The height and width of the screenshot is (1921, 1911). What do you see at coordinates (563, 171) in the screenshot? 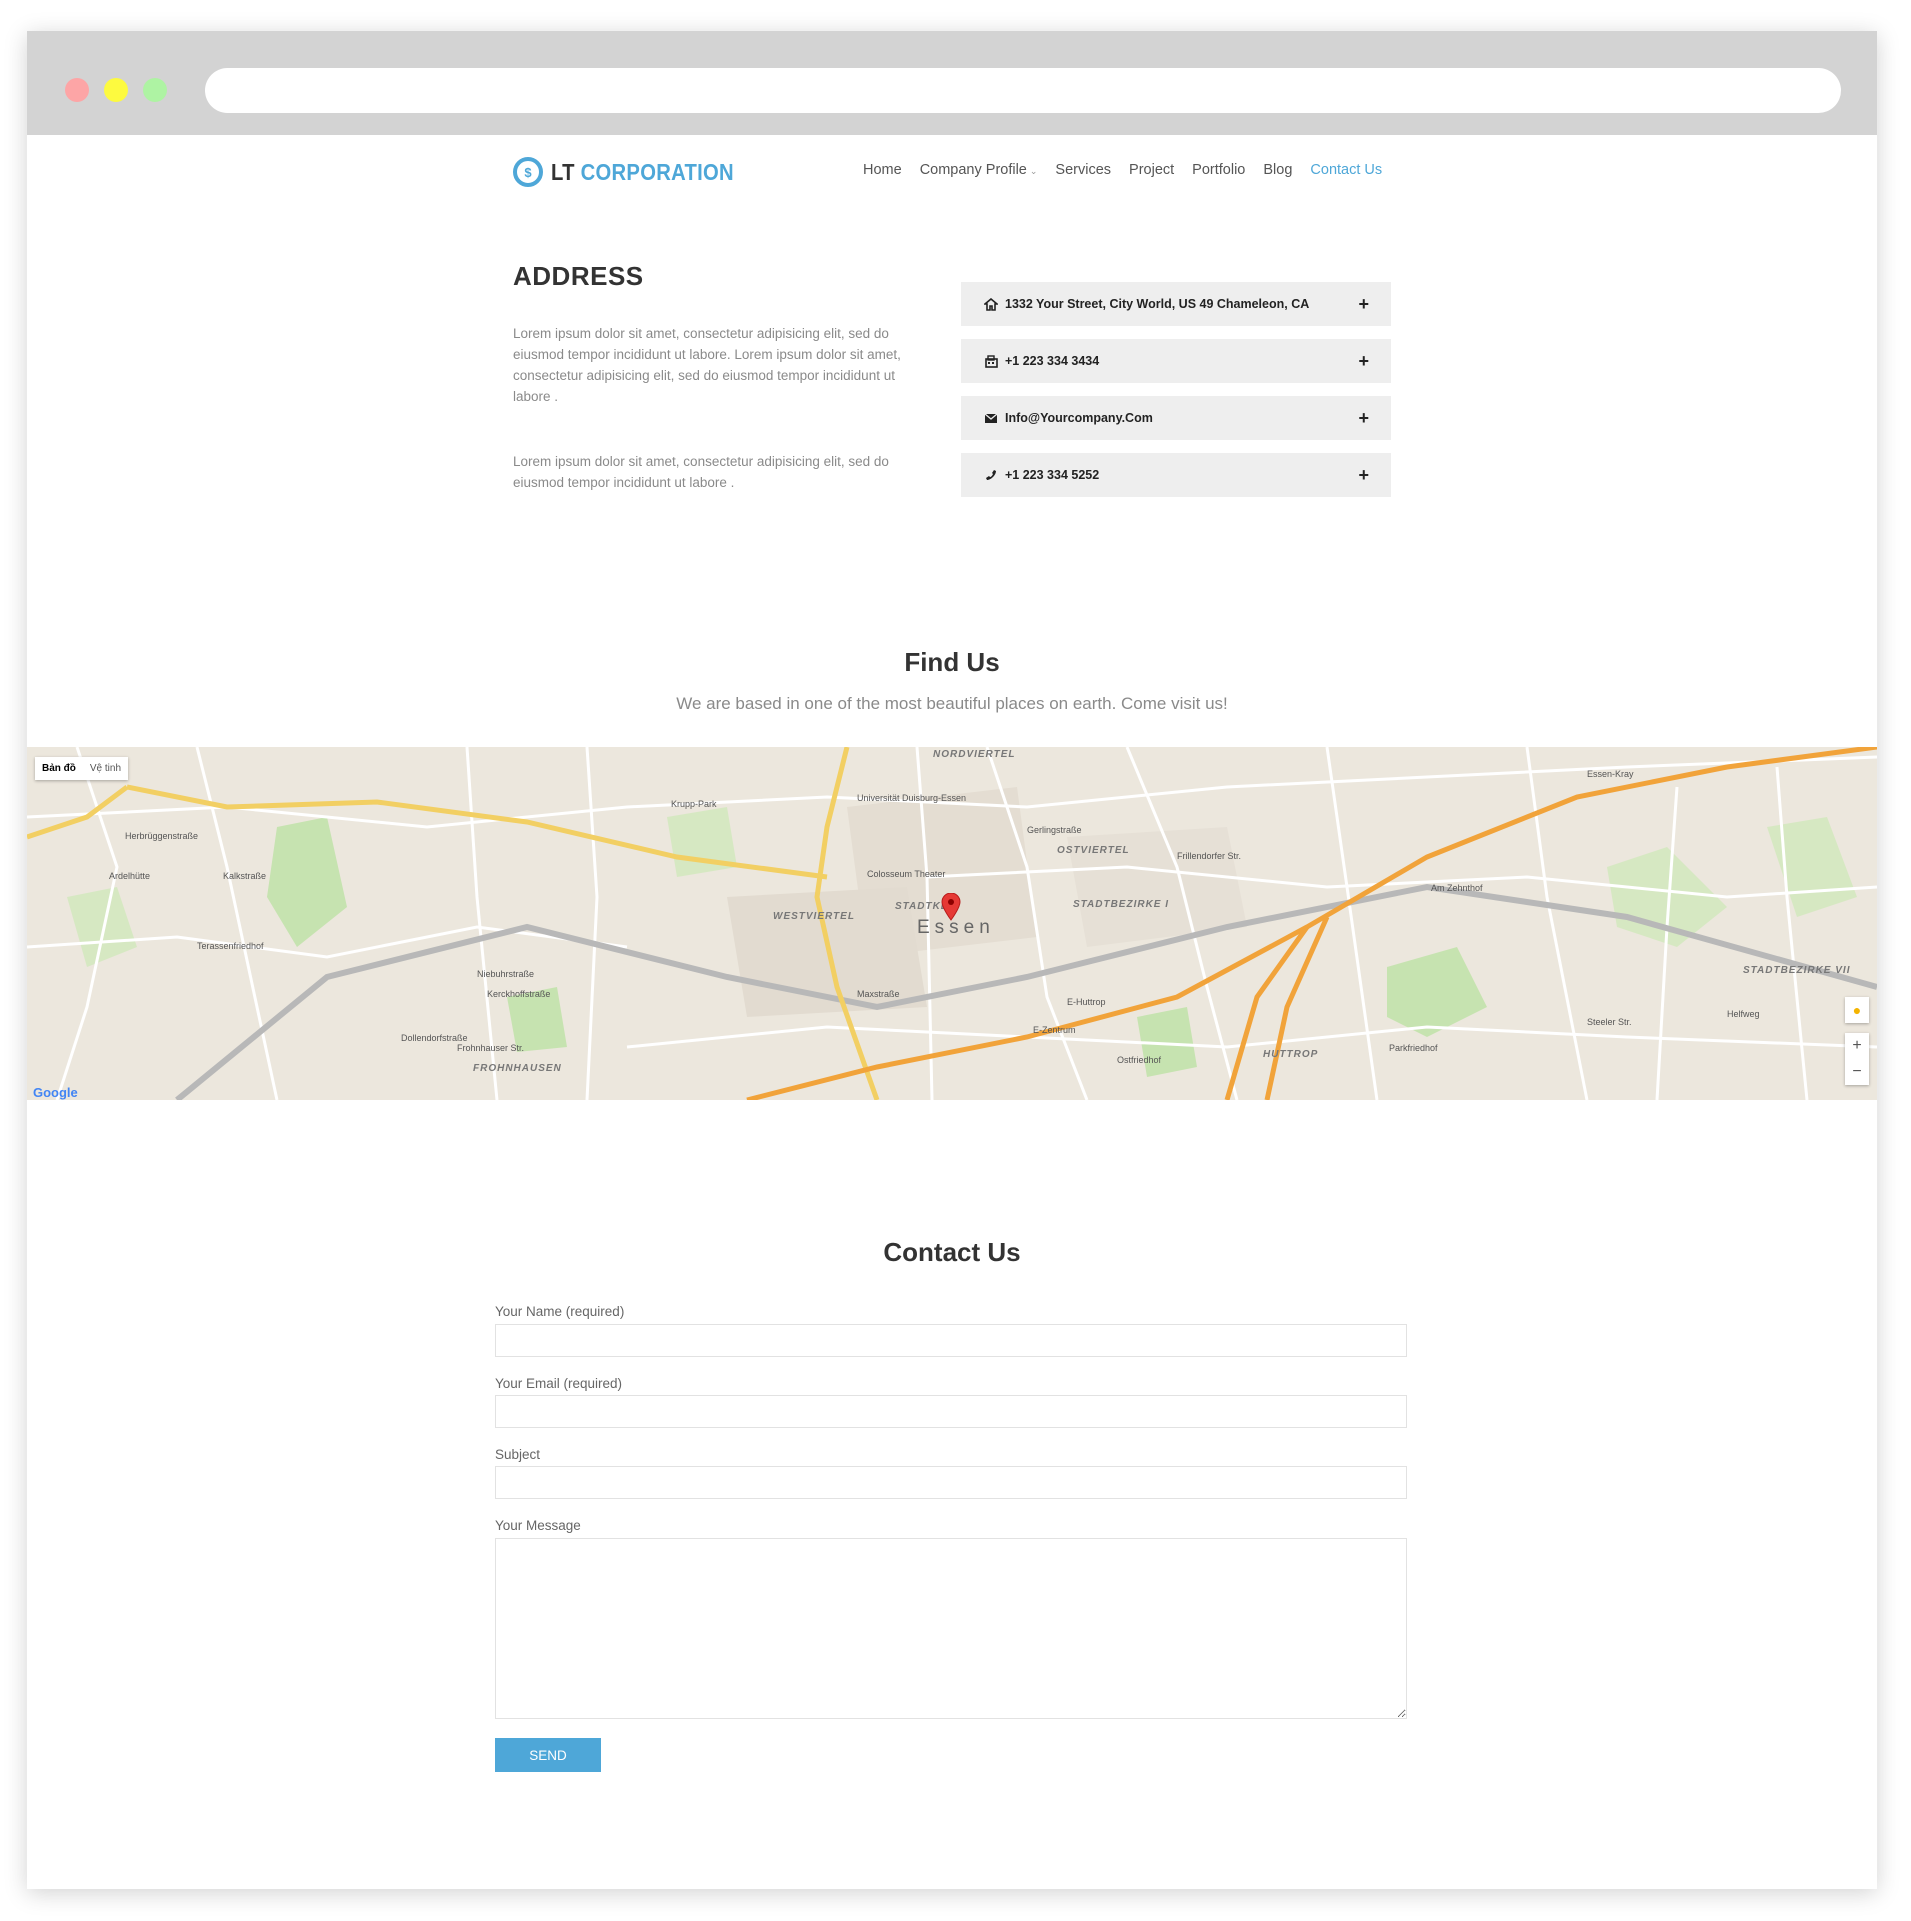
I see `logo-text-lt: LT` at bounding box center [563, 171].